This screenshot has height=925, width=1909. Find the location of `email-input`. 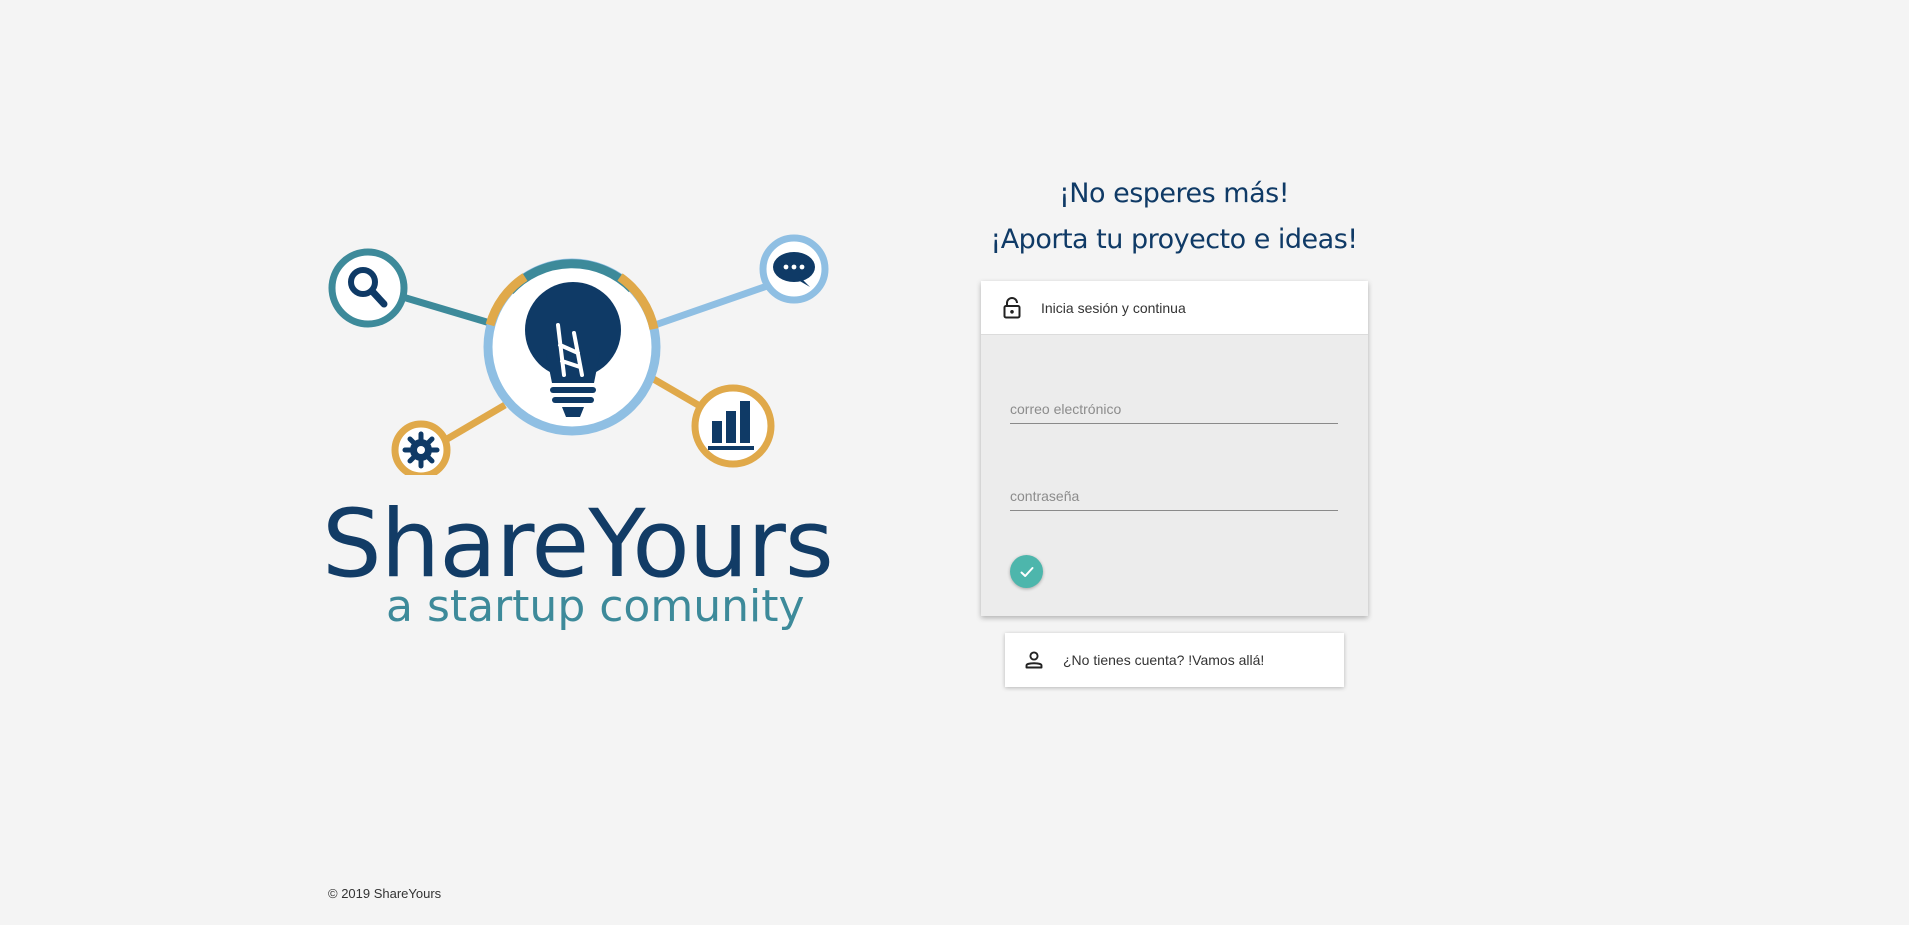

email-input is located at coordinates (1174, 409).